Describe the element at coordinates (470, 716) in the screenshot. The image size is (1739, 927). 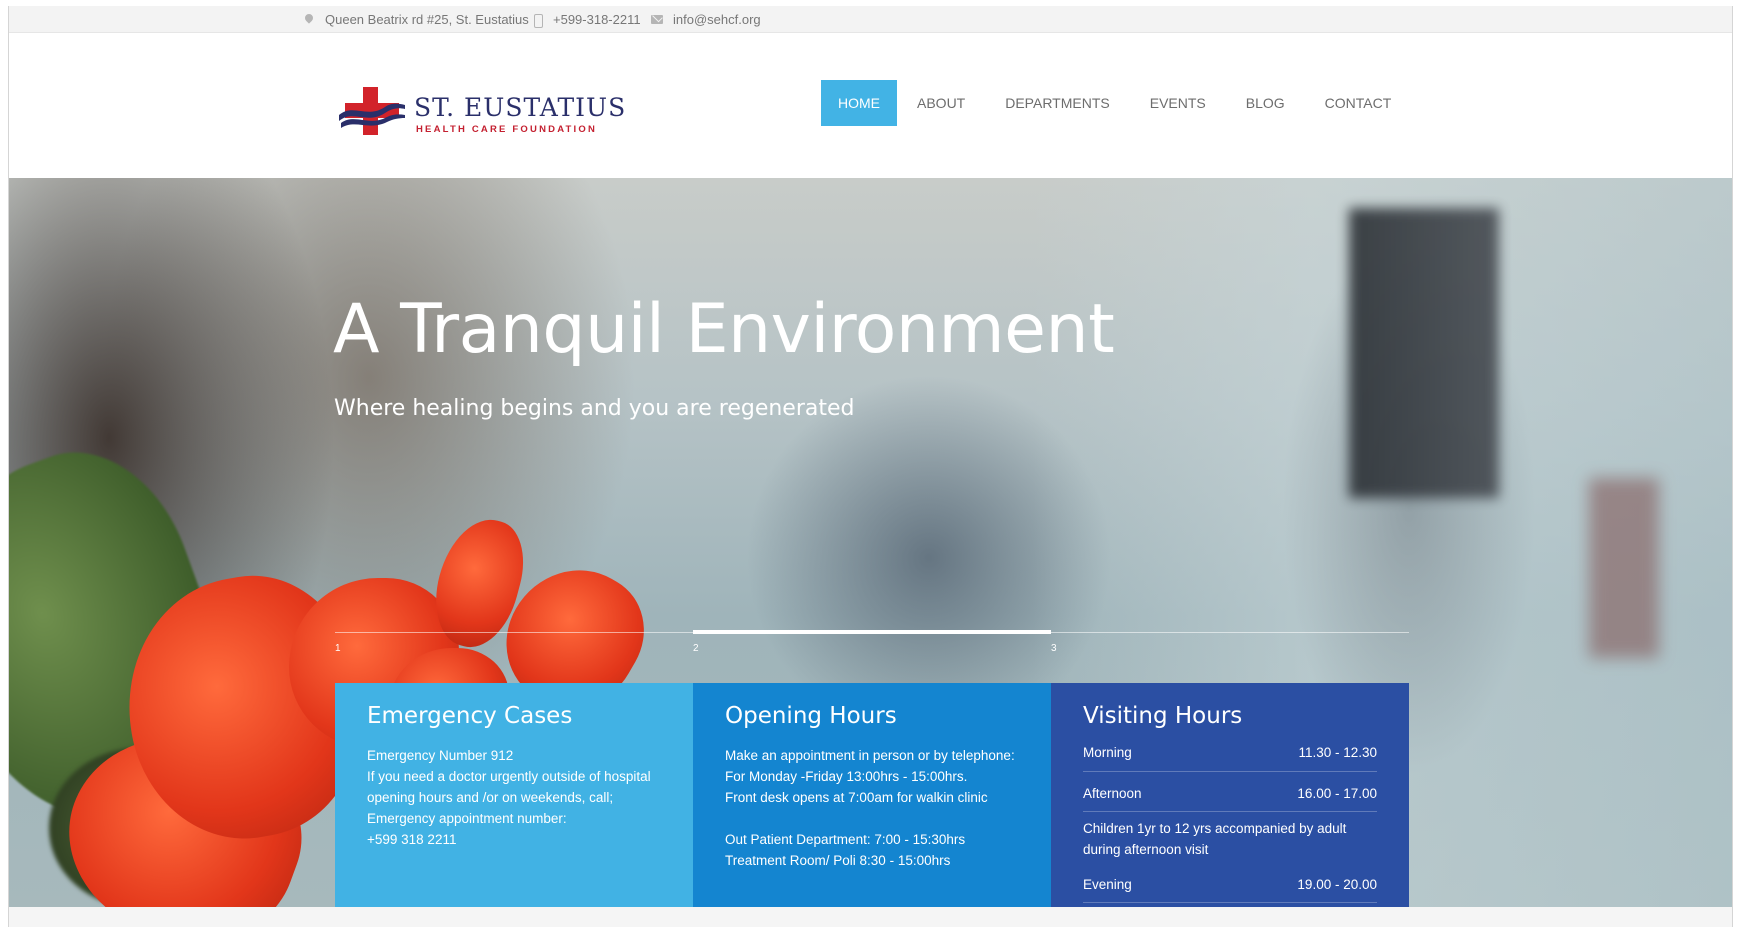
I see `emergency-title: Emergency Cases` at that location.